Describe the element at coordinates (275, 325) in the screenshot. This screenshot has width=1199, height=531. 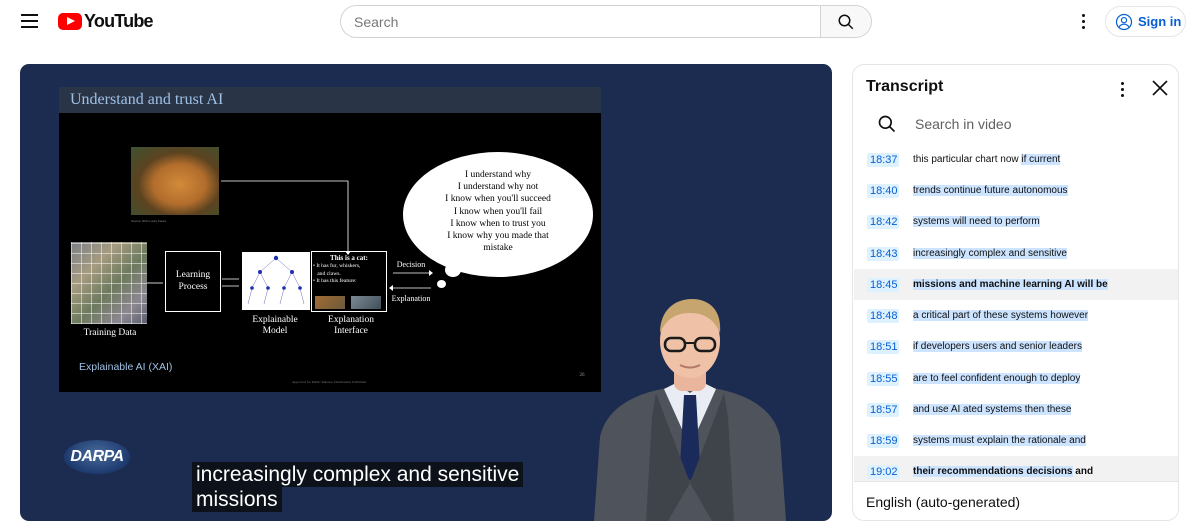
I see `explainable-model-label: Explainable Model` at that location.